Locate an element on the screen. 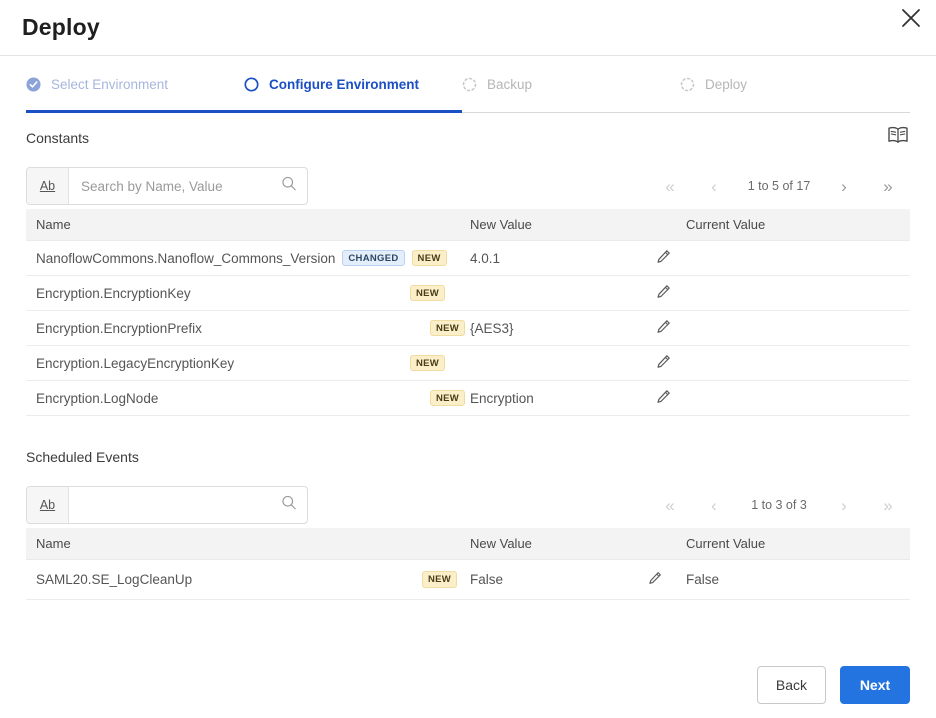 This screenshot has height=718, width=936. step-backup: Backup is located at coordinates (571, 84).